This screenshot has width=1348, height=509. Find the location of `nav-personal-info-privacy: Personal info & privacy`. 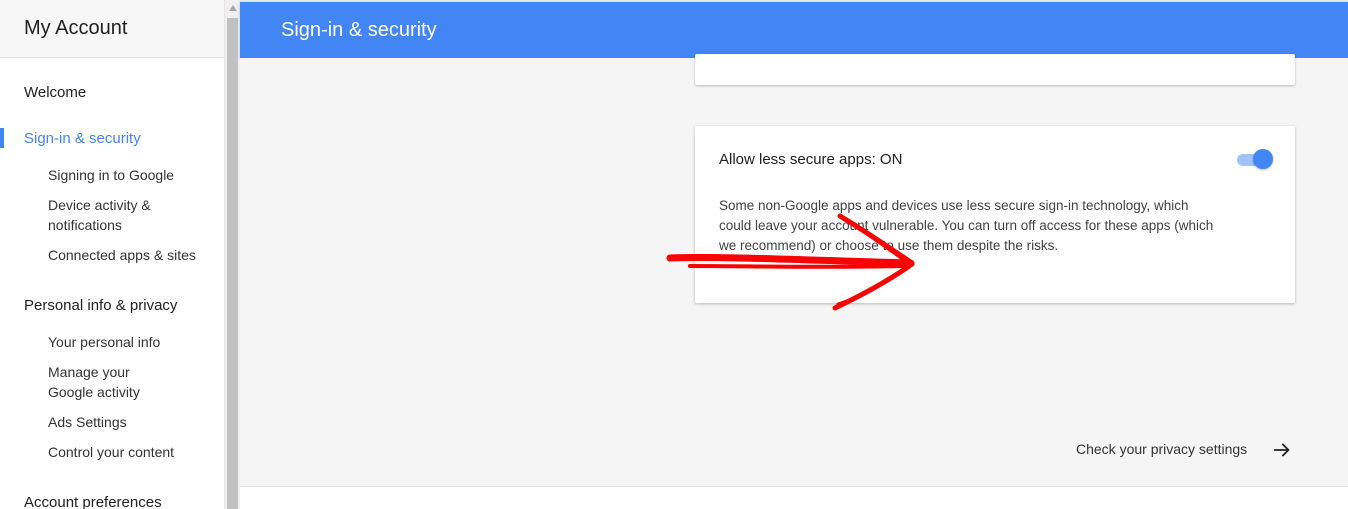

nav-personal-info-privacy: Personal info & privacy is located at coordinates (112, 305).